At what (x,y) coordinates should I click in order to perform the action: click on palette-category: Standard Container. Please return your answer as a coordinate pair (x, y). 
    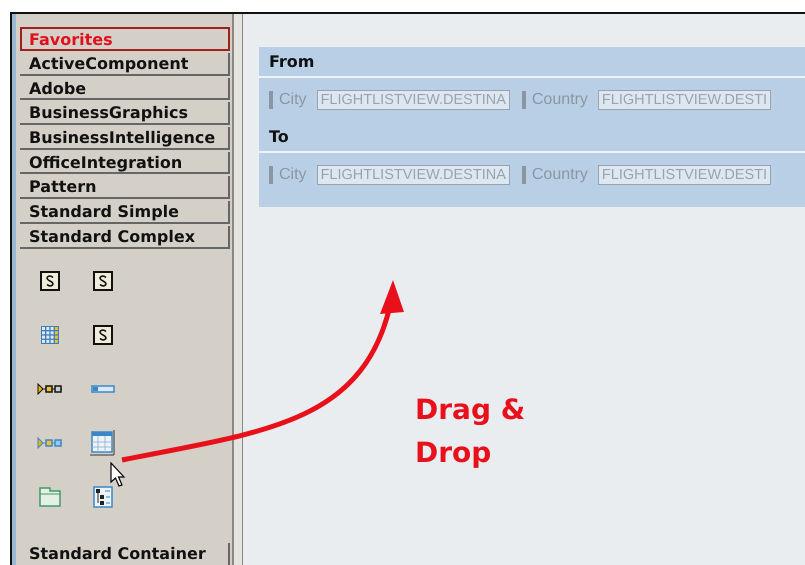
    Looking at the image, I should click on (125, 553).